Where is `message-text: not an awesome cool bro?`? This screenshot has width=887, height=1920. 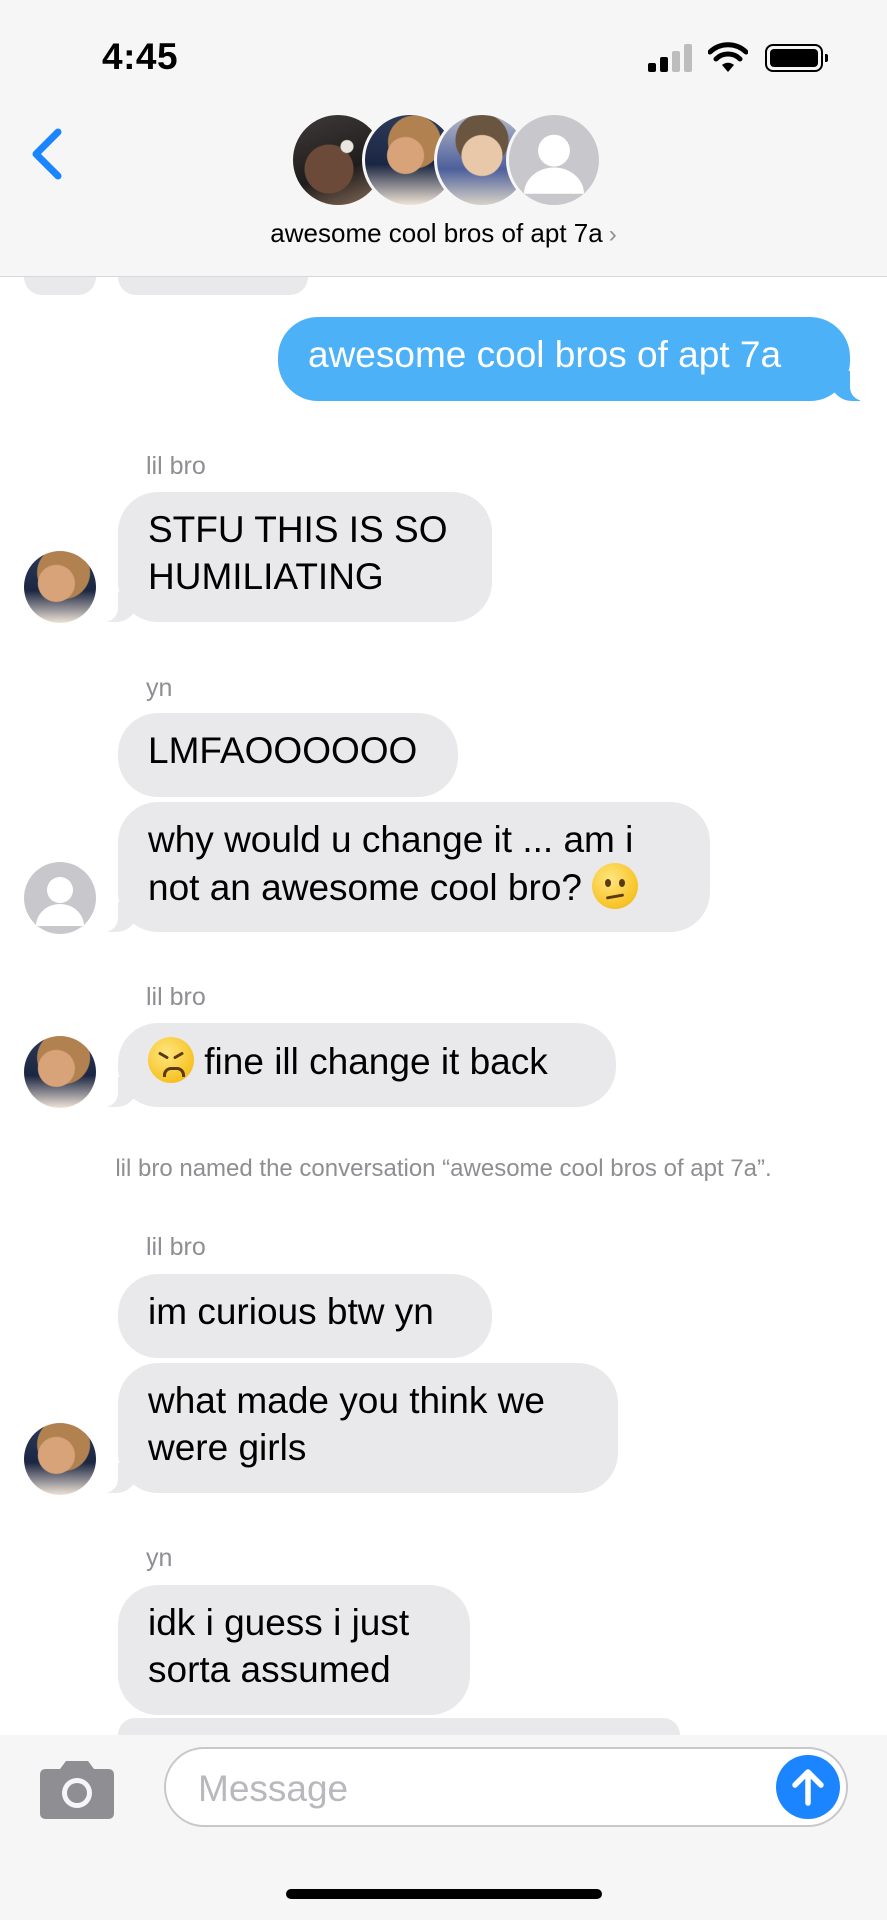 message-text: not an awesome cool bro? is located at coordinates (370, 887).